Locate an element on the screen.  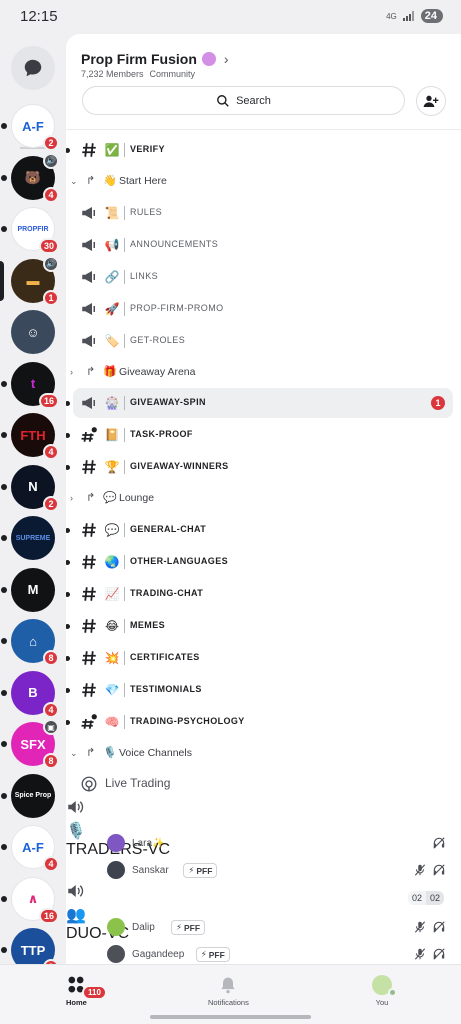
channel-prop-firm-promo: 🚀 PROP-FIRM-PROMO is located at coordinates (263, 309).